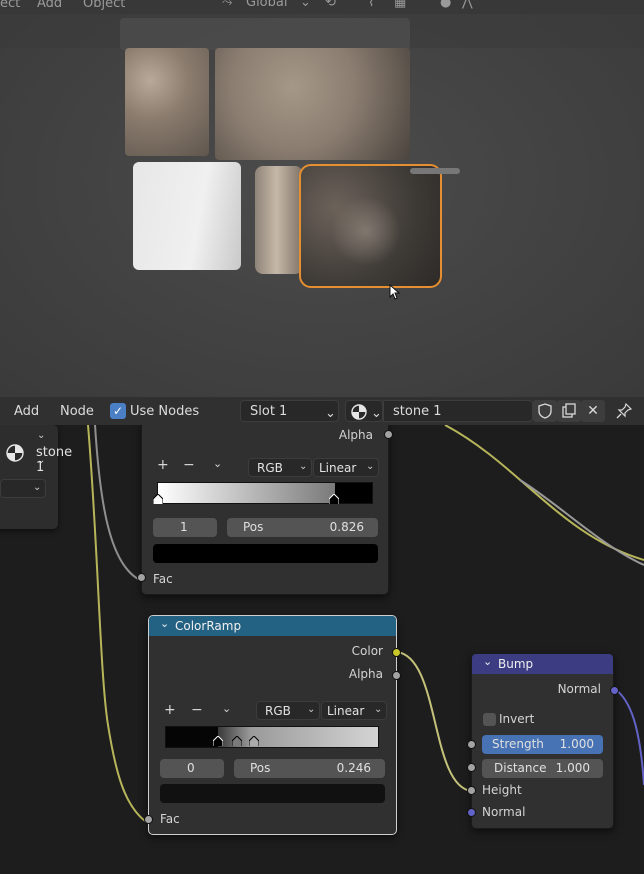 The height and width of the screenshot is (874, 644). What do you see at coordinates (614, 690) in the screenshot?
I see `normal-output-socket` at bounding box center [614, 690].